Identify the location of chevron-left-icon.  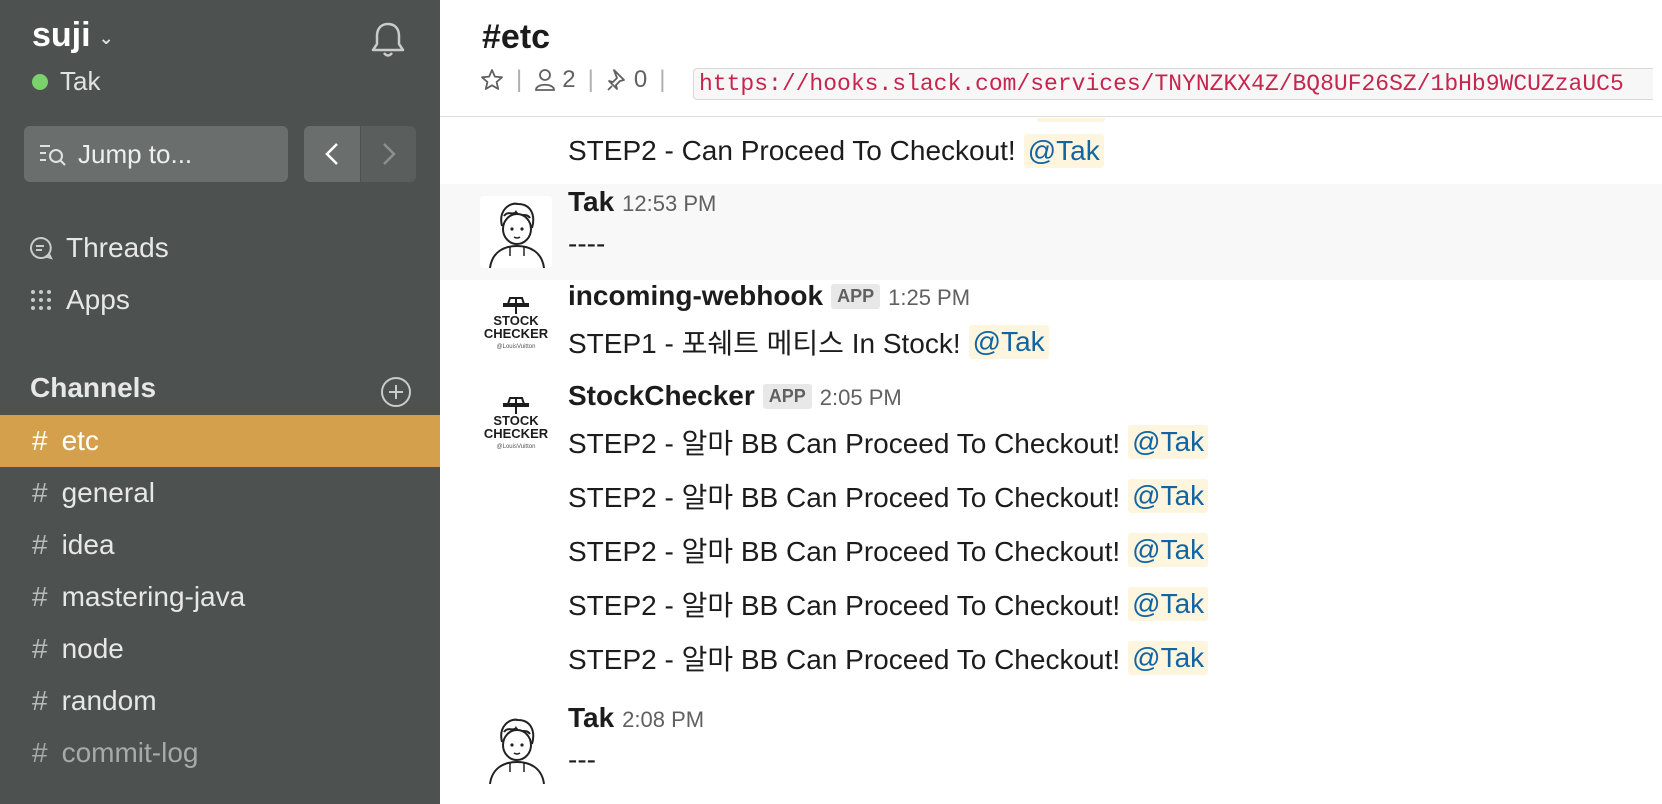
(331, 154).